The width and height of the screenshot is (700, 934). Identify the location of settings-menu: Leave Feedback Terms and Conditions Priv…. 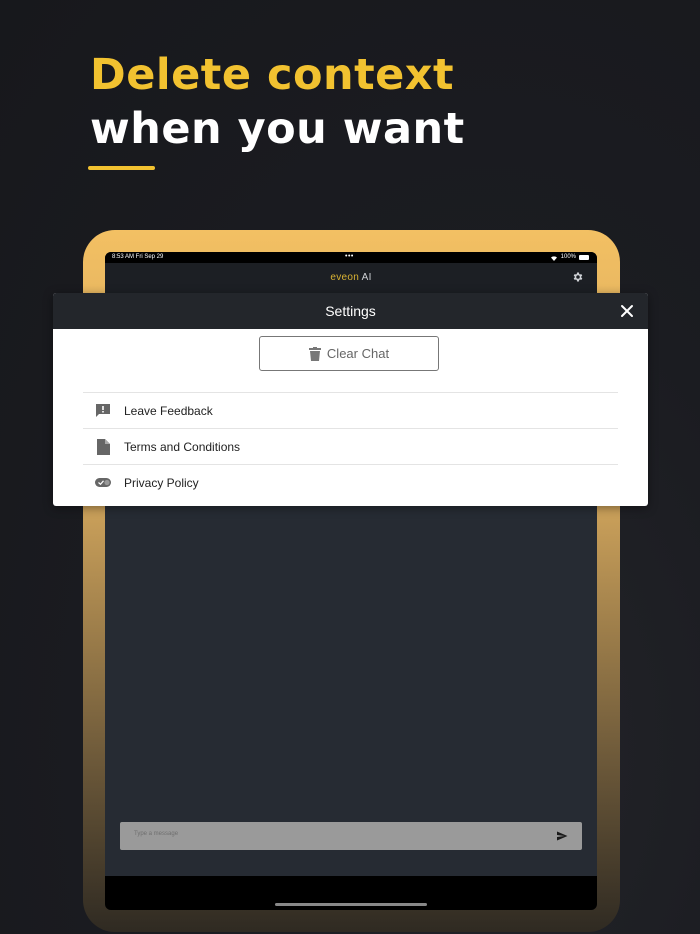
(350, 446).